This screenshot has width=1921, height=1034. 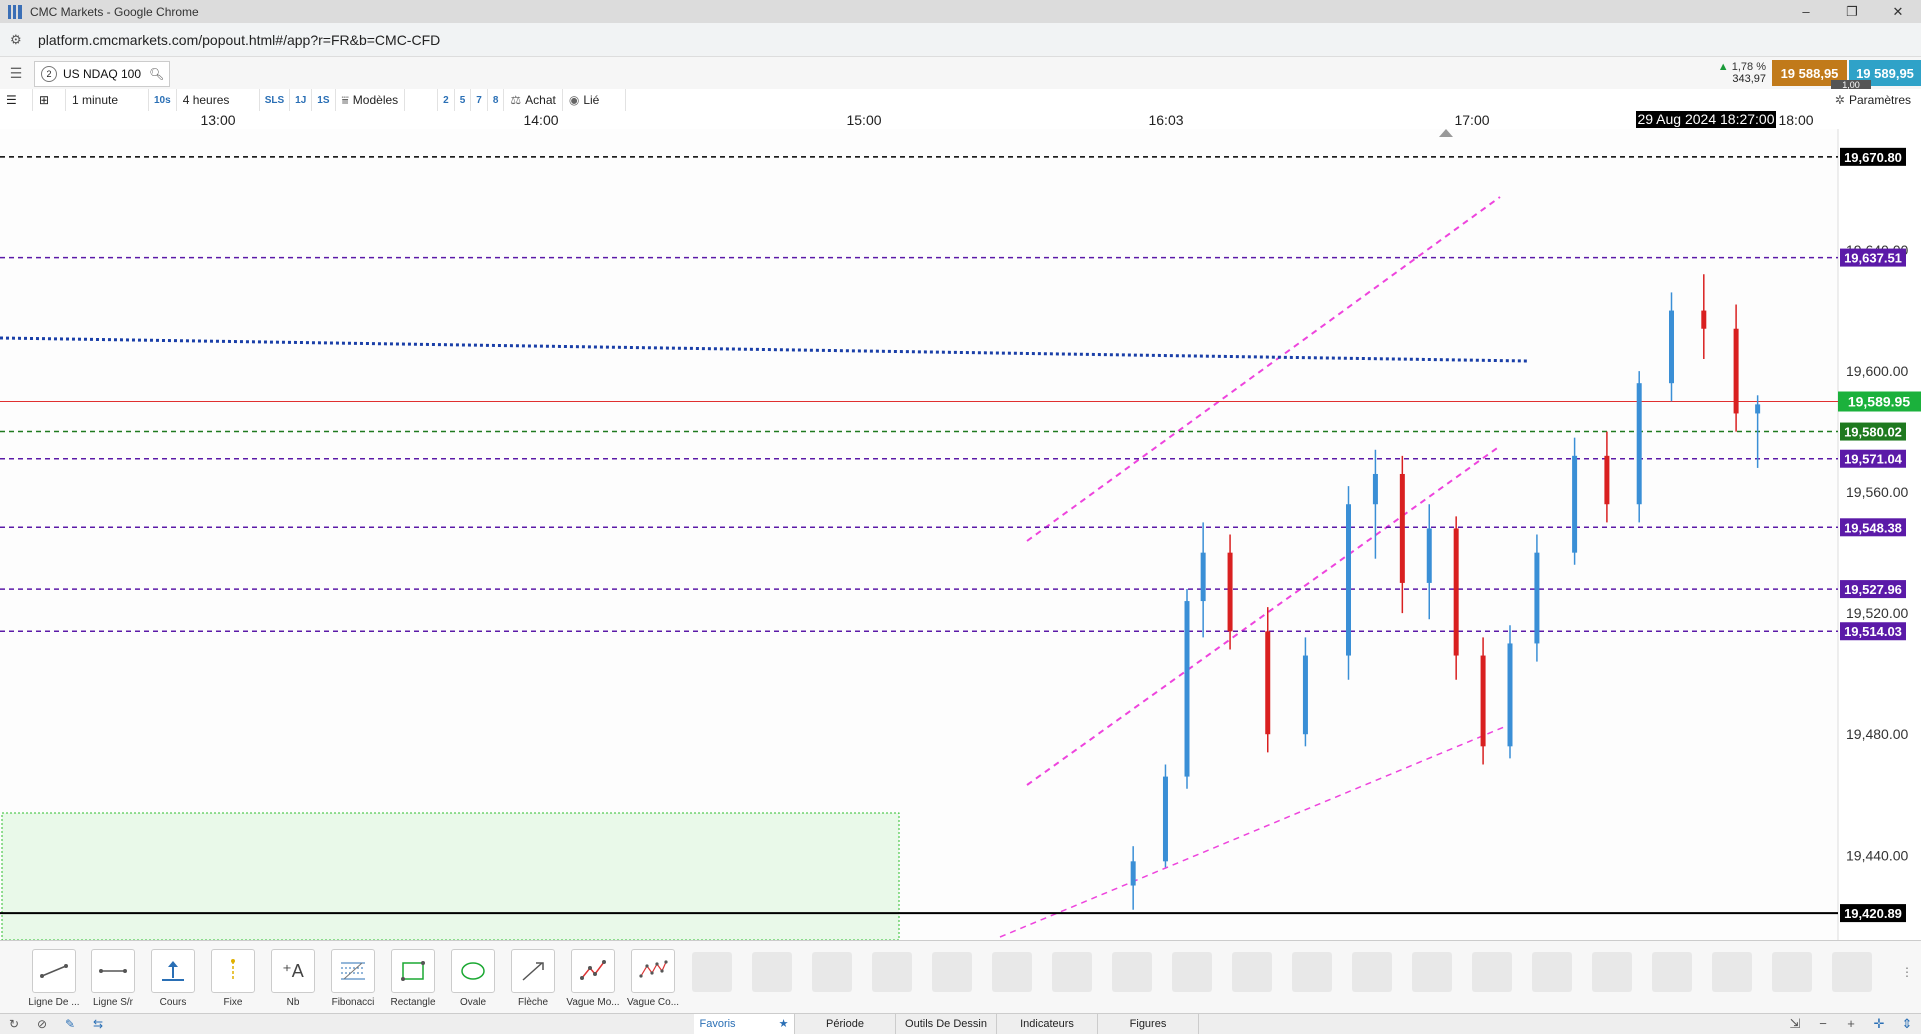 What do you see at coordinates (1907, 1024) in the screenshot?
I see `fit-icon: ⇕` at bounding box center [1907, 1024].